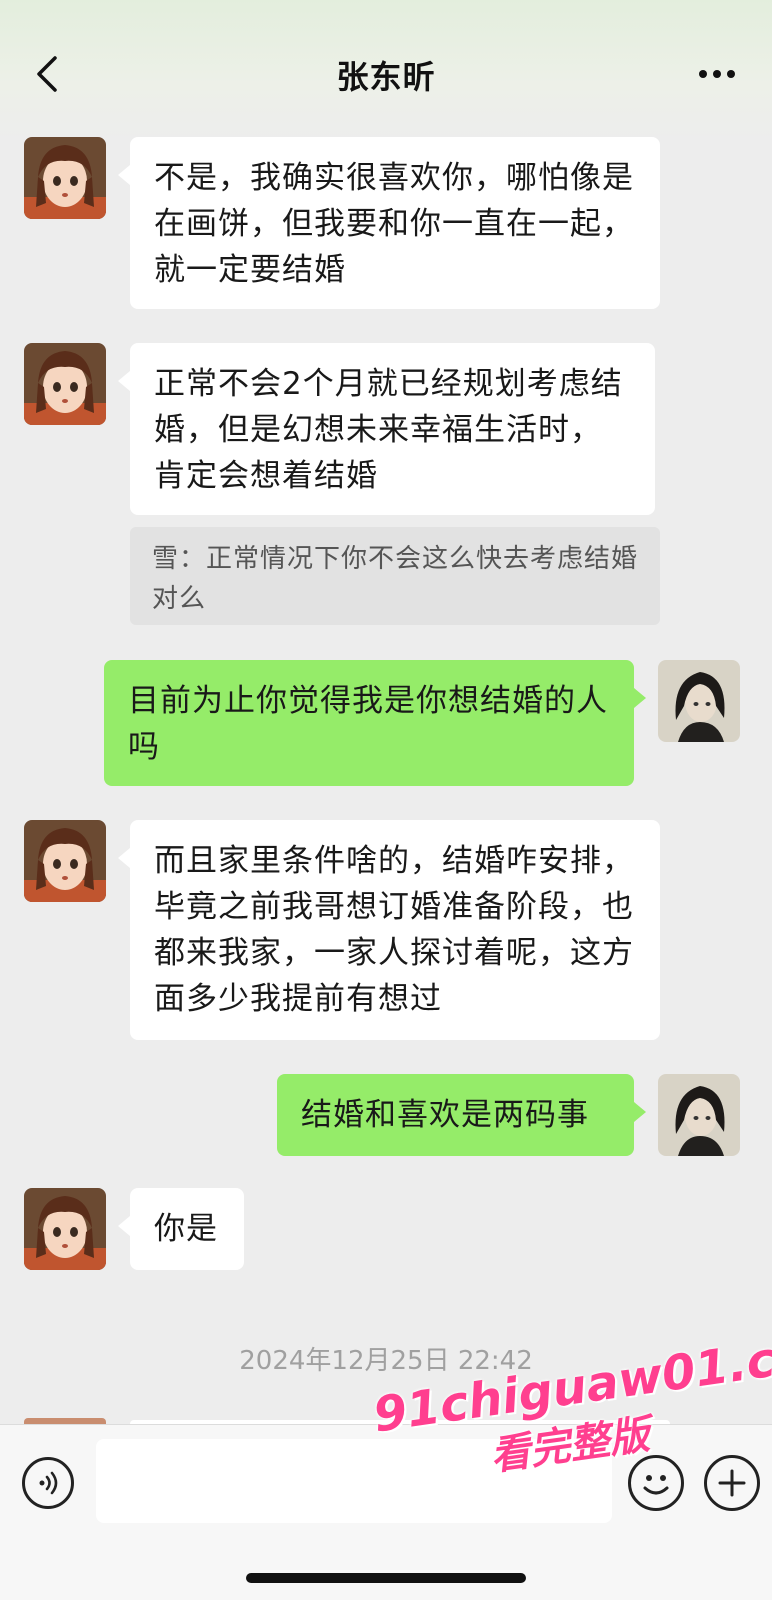  Describe the element at coordinates (186, 1229) in the screenshot. I see `message-text: 你是` at that location.